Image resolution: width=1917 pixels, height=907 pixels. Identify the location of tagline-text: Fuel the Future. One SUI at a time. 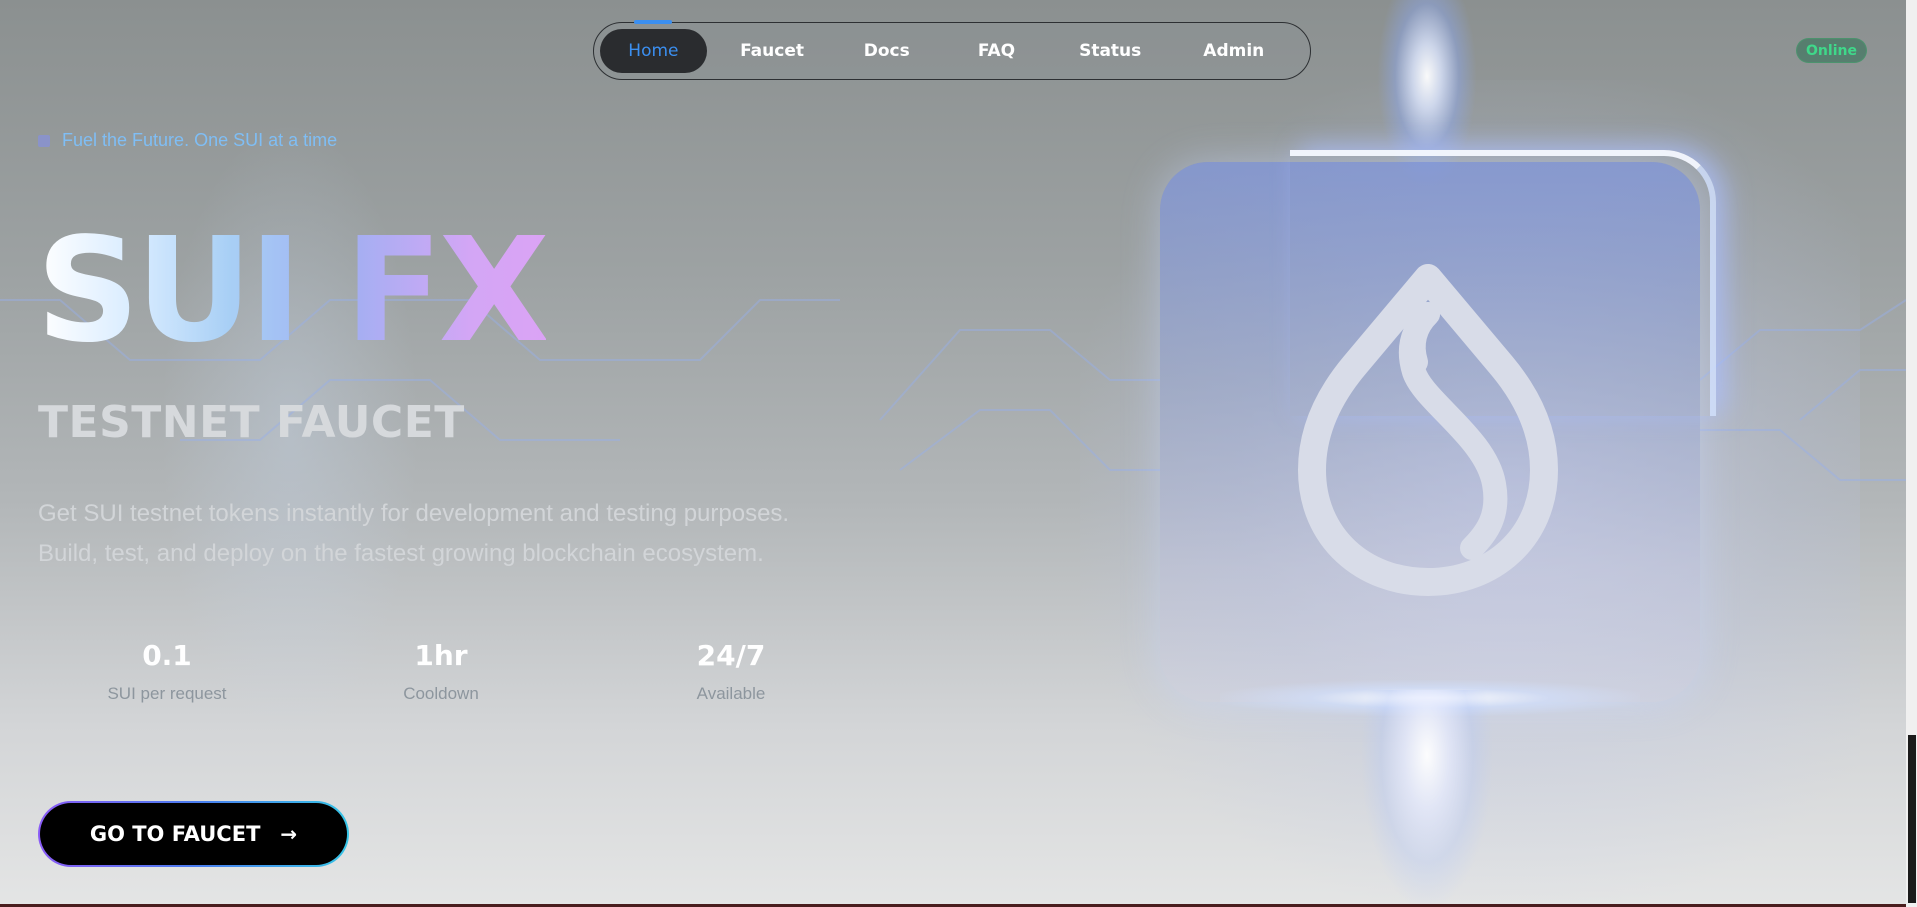
(200, 140).